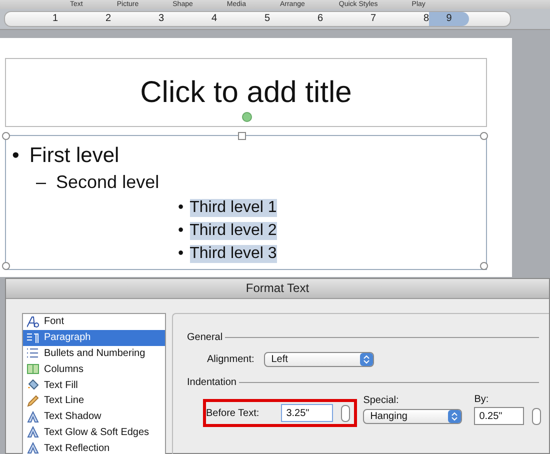 Image resolution: width=550 pixels, height=454 pixels. Describe the element at coordinates (230, 359) in the screenshot. I see `field-label: Alignment:` at that location.